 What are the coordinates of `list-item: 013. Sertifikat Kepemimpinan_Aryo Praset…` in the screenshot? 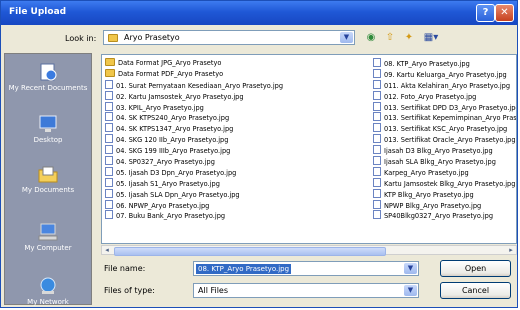 It's located at (444, 117).